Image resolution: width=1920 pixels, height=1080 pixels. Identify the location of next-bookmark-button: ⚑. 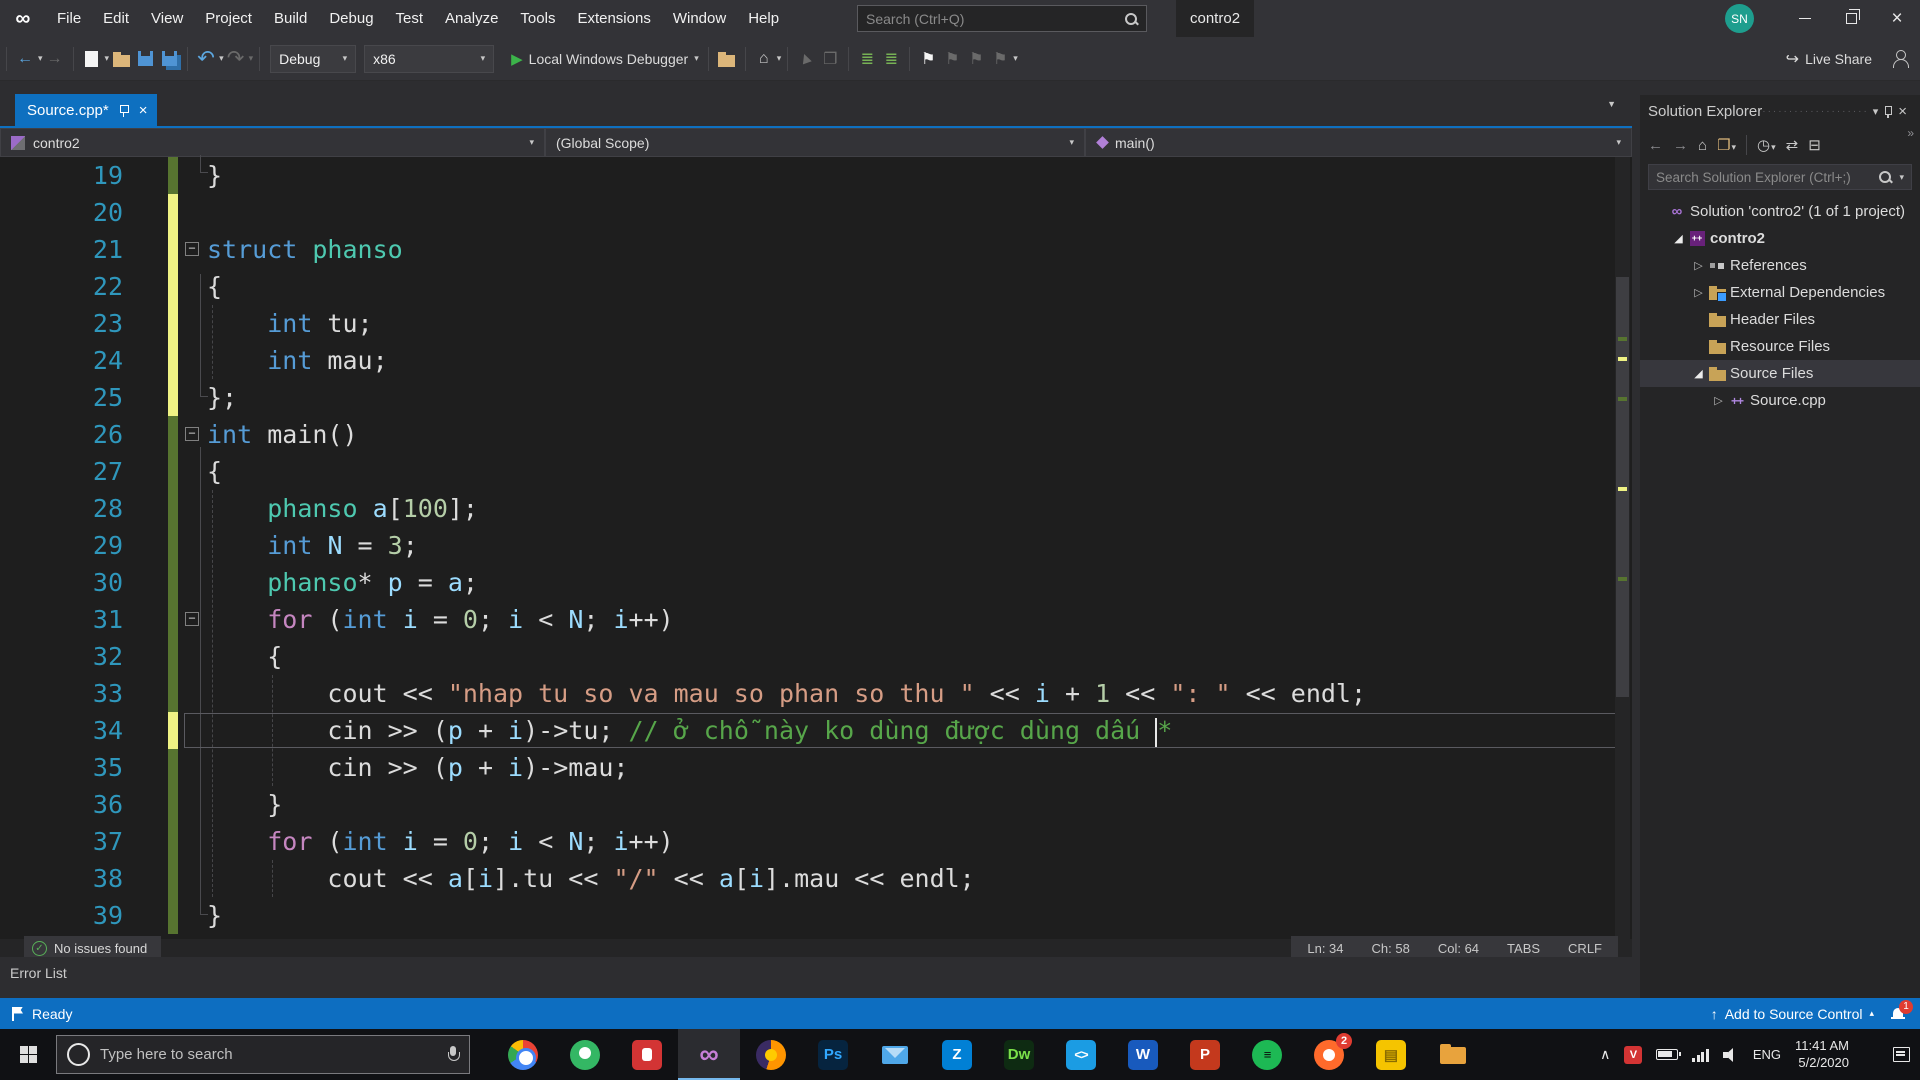
(976, 59).